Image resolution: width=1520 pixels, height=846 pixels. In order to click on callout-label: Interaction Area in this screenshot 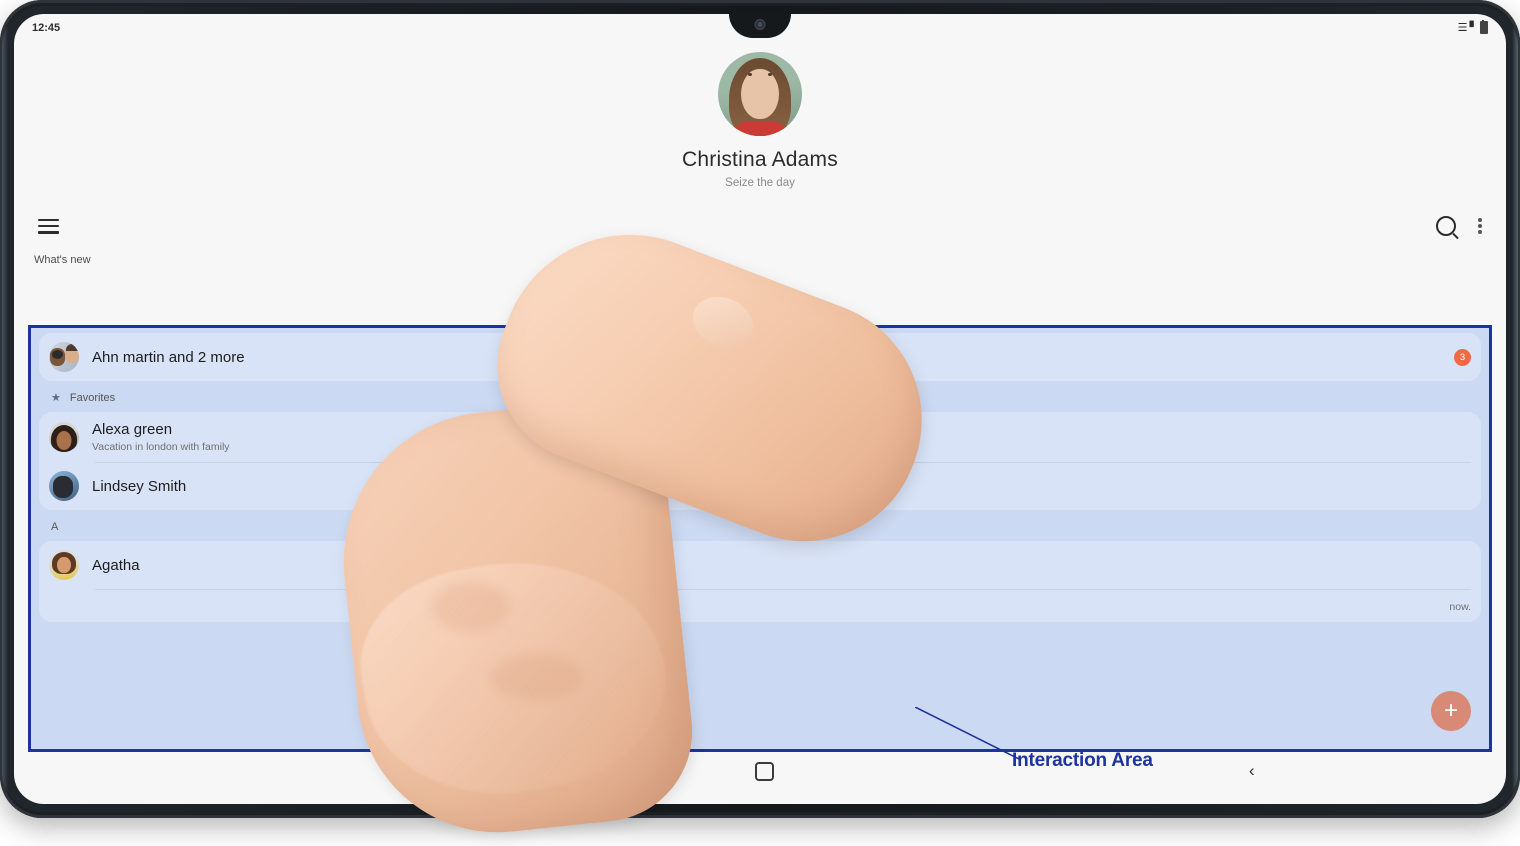, I will do `click(1082, 761)`.